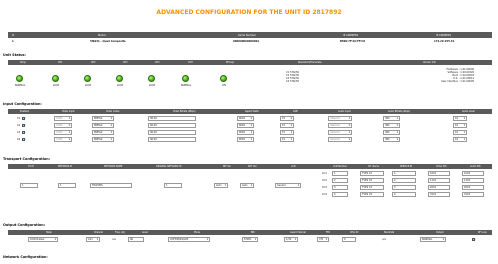 The image size is (498, 264). I want to click on hdr-fec: FEC, so click(328, 232).